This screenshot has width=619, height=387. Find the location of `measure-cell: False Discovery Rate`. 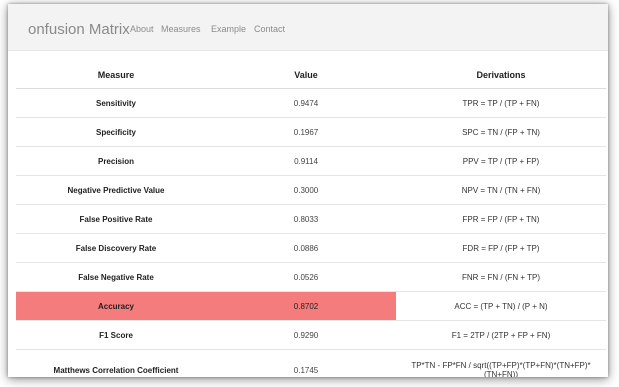

measure-cell: False Discovery Rate is located at coordinates (116, 248).